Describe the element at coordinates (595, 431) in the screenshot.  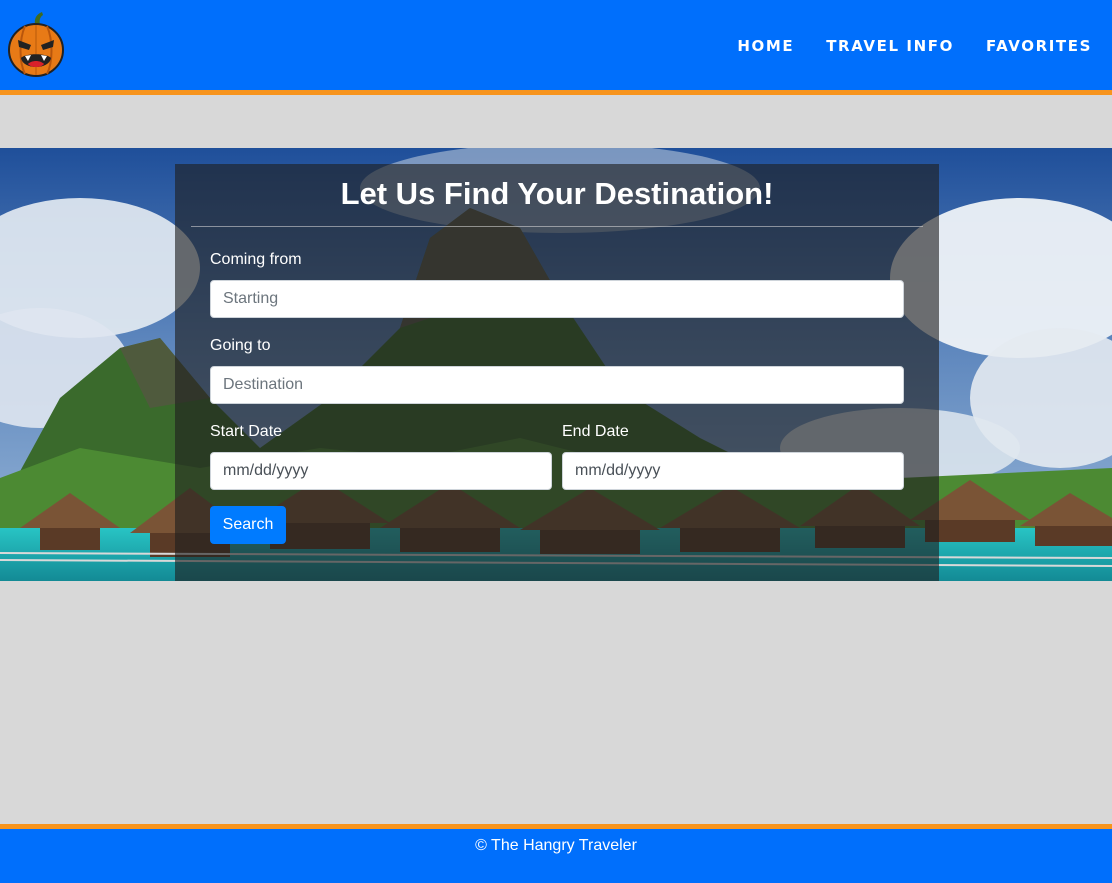
I see `end-date-label: End Date` at that location.